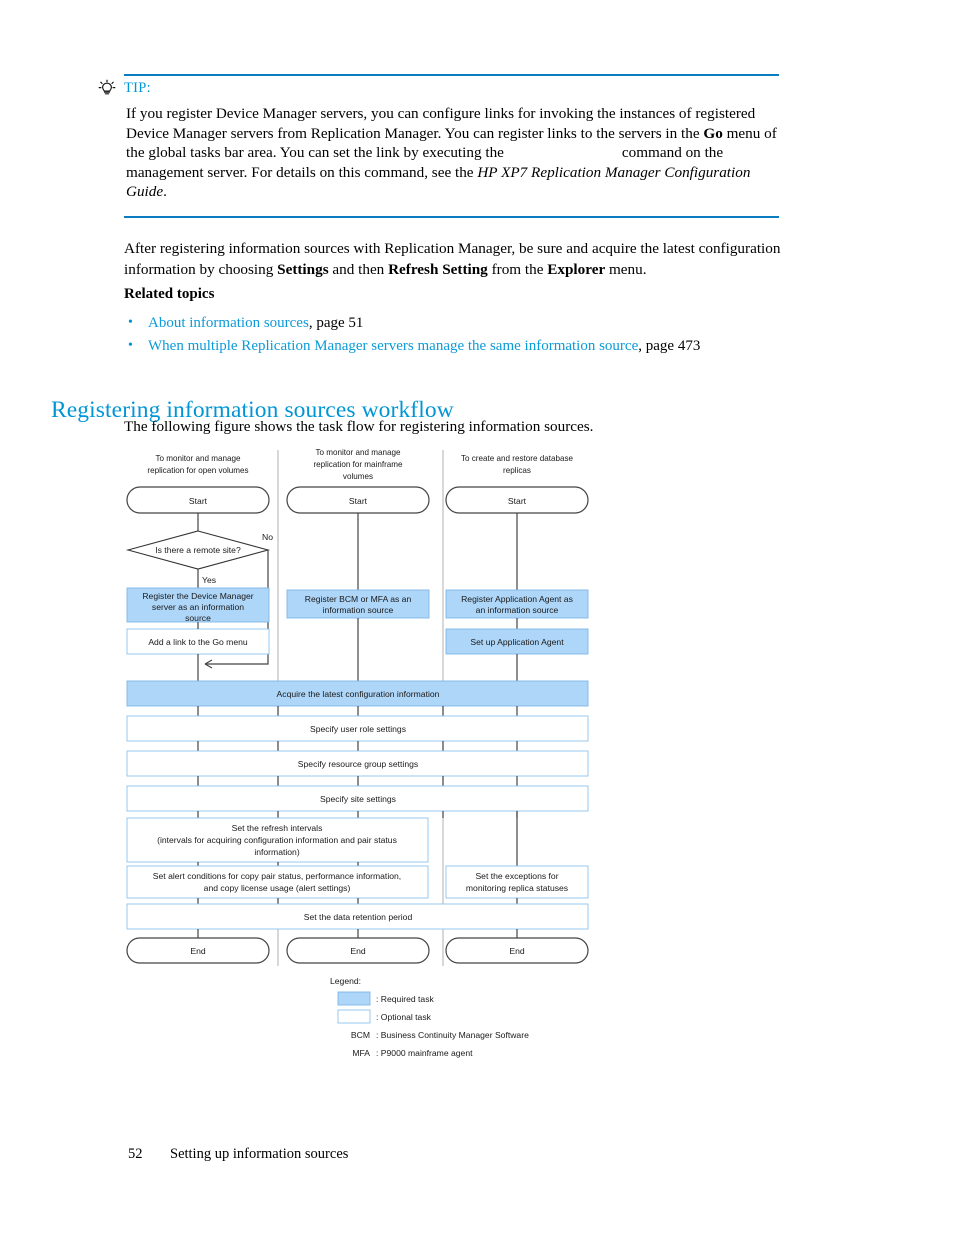  I want to click on decision-no-label: No, so click(267, 537).